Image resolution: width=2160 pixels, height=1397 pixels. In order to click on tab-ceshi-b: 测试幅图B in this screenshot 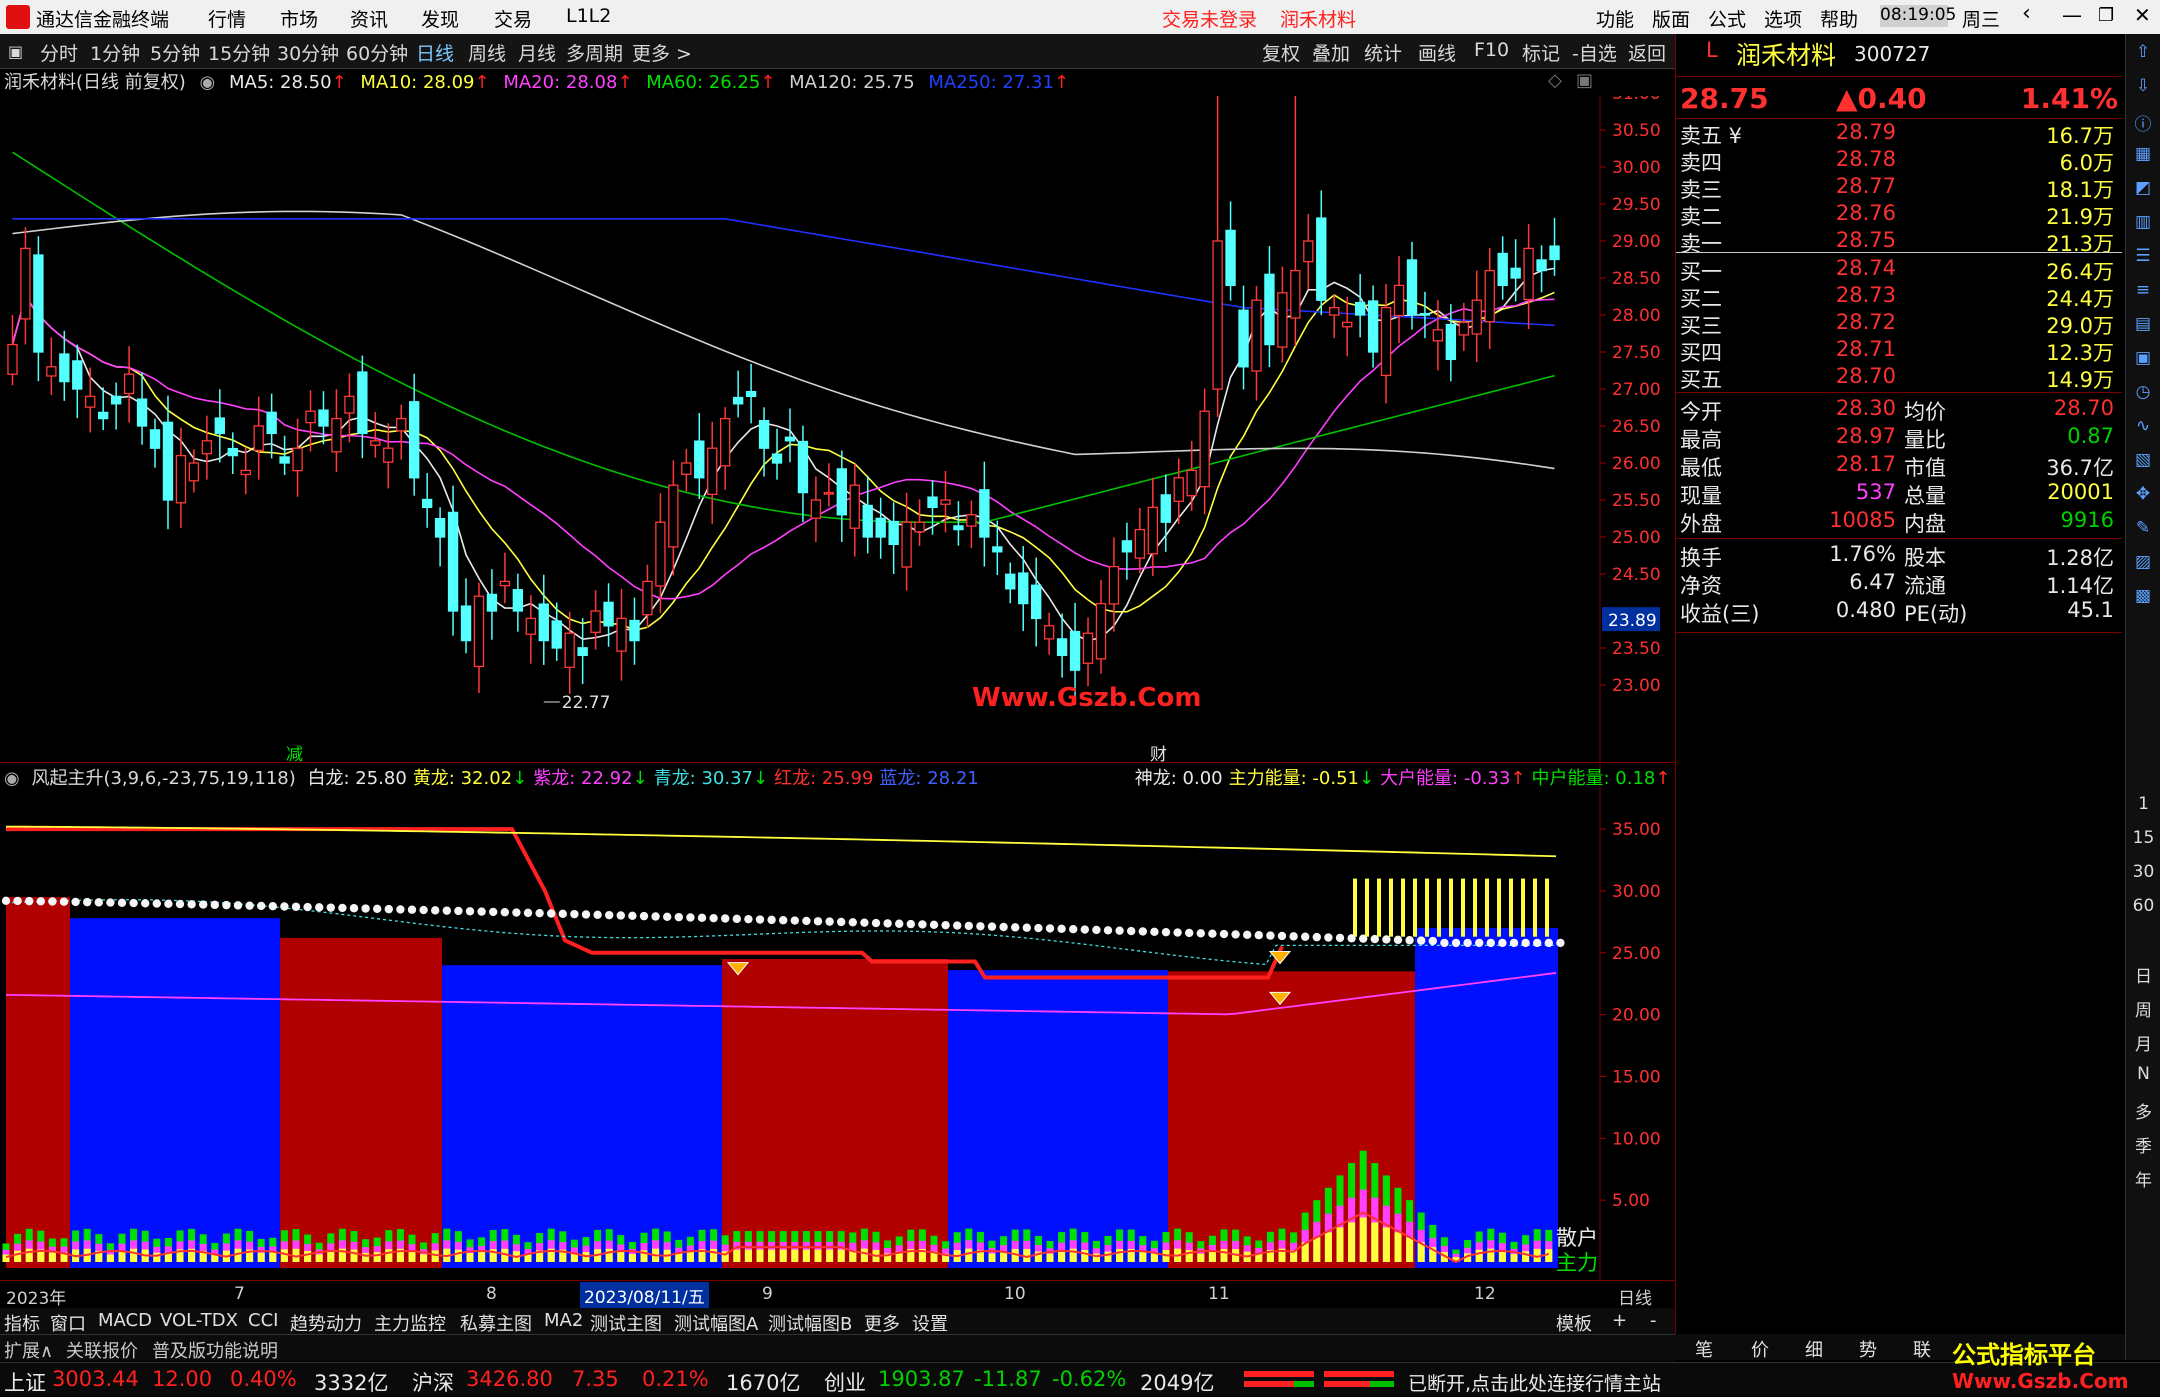, I will do `click(810, 1323)`.